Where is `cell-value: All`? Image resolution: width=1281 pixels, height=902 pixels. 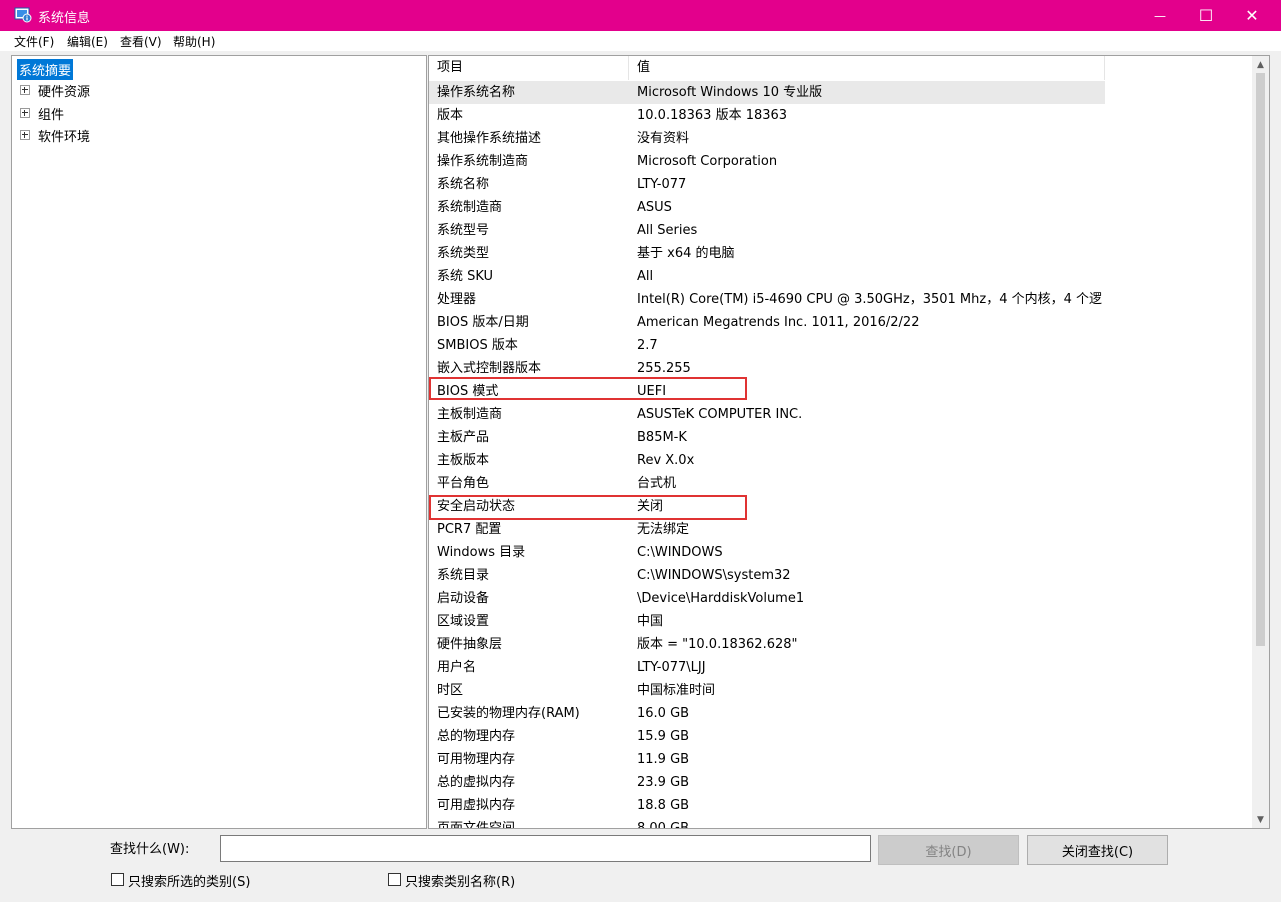
cell-value: All is located at coordinates (645, 276).